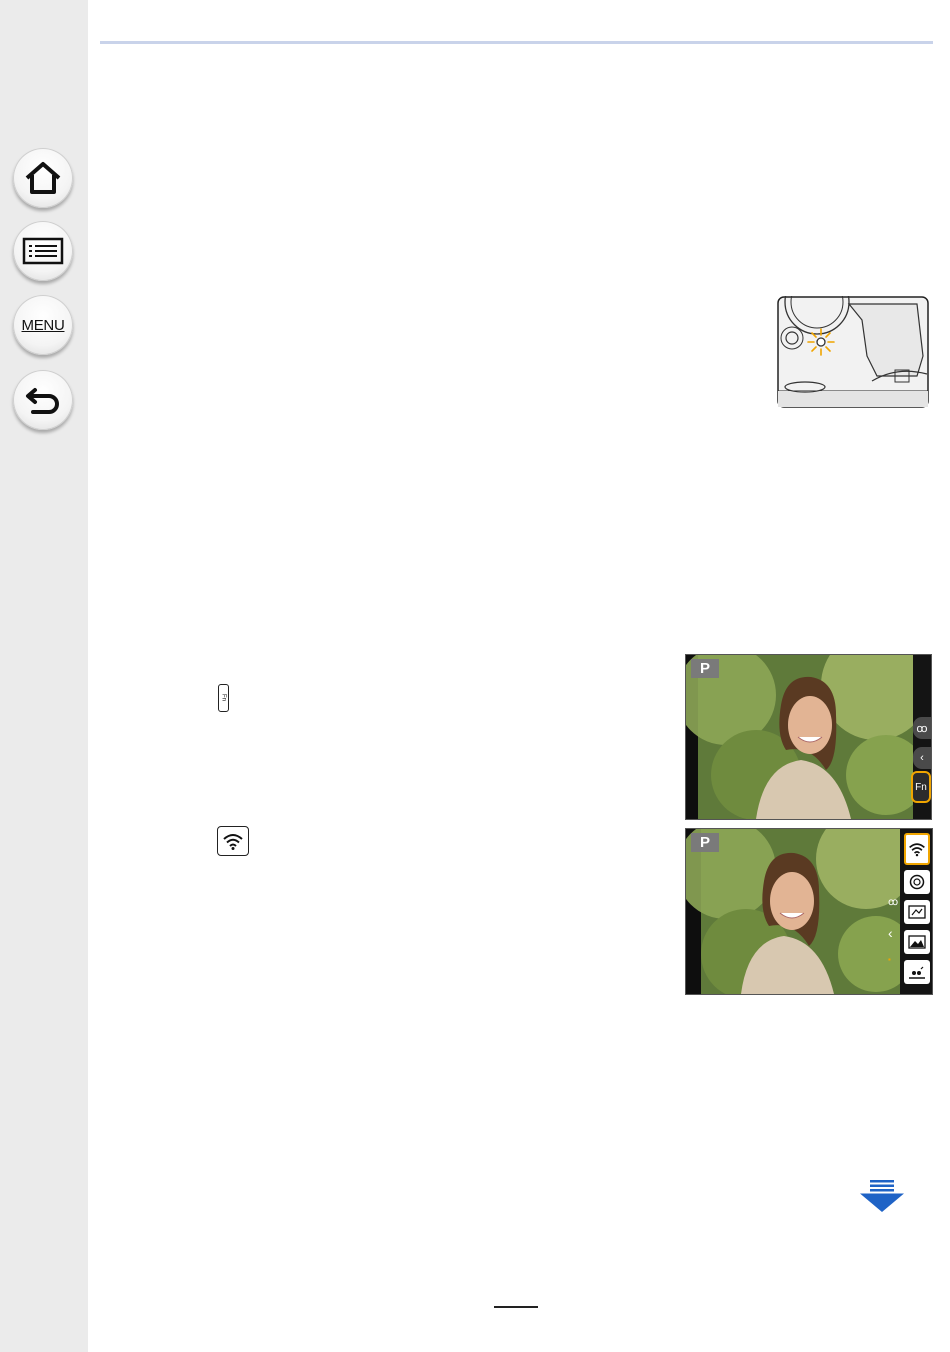 This screenshot has width=950, height=1352. I want to click on camera-screen-2: P ꚙ ‹ ▪, so click(809, 911).